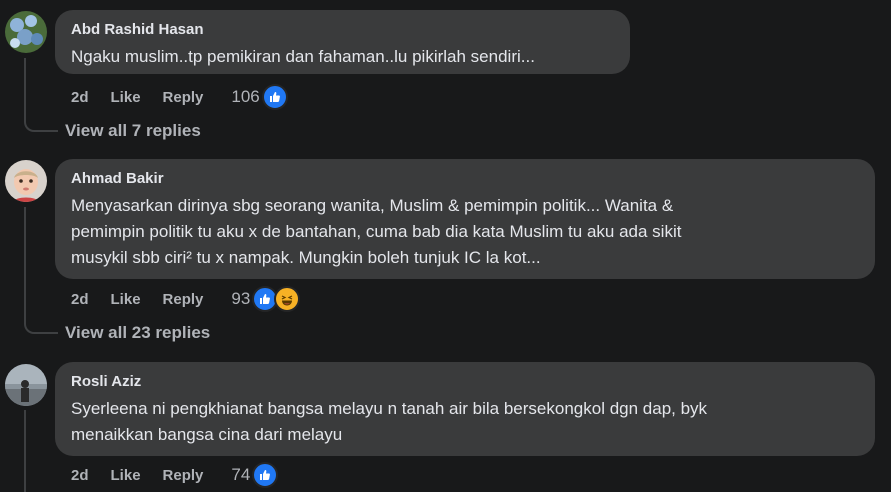  Describe the element at coordinates (133, 131) in the screenshot. I see `view-replies-link: View all 7 replies` at that location.